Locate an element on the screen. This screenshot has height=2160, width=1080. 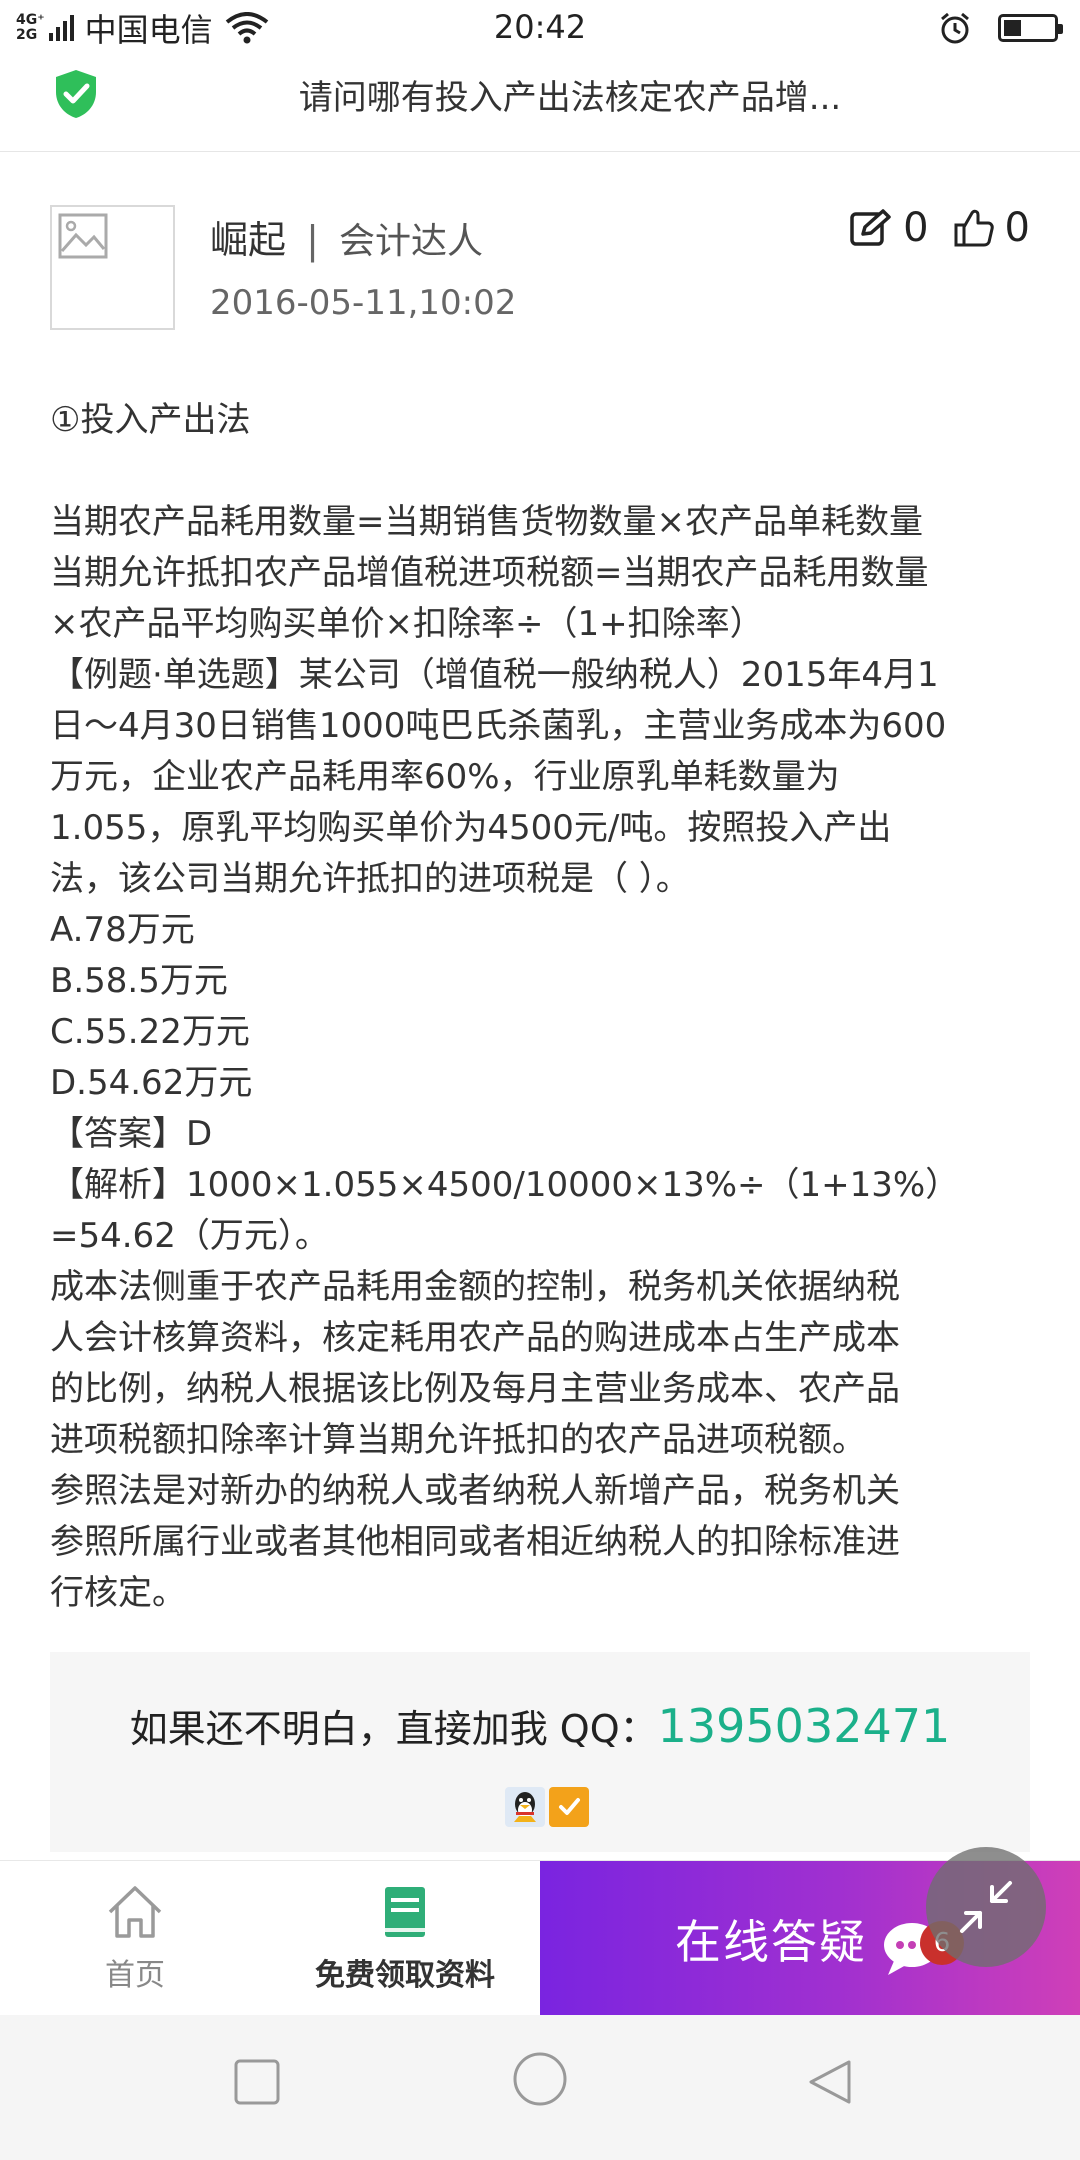
option-b: B.58.5万元 is located at coordinates (139, 981).